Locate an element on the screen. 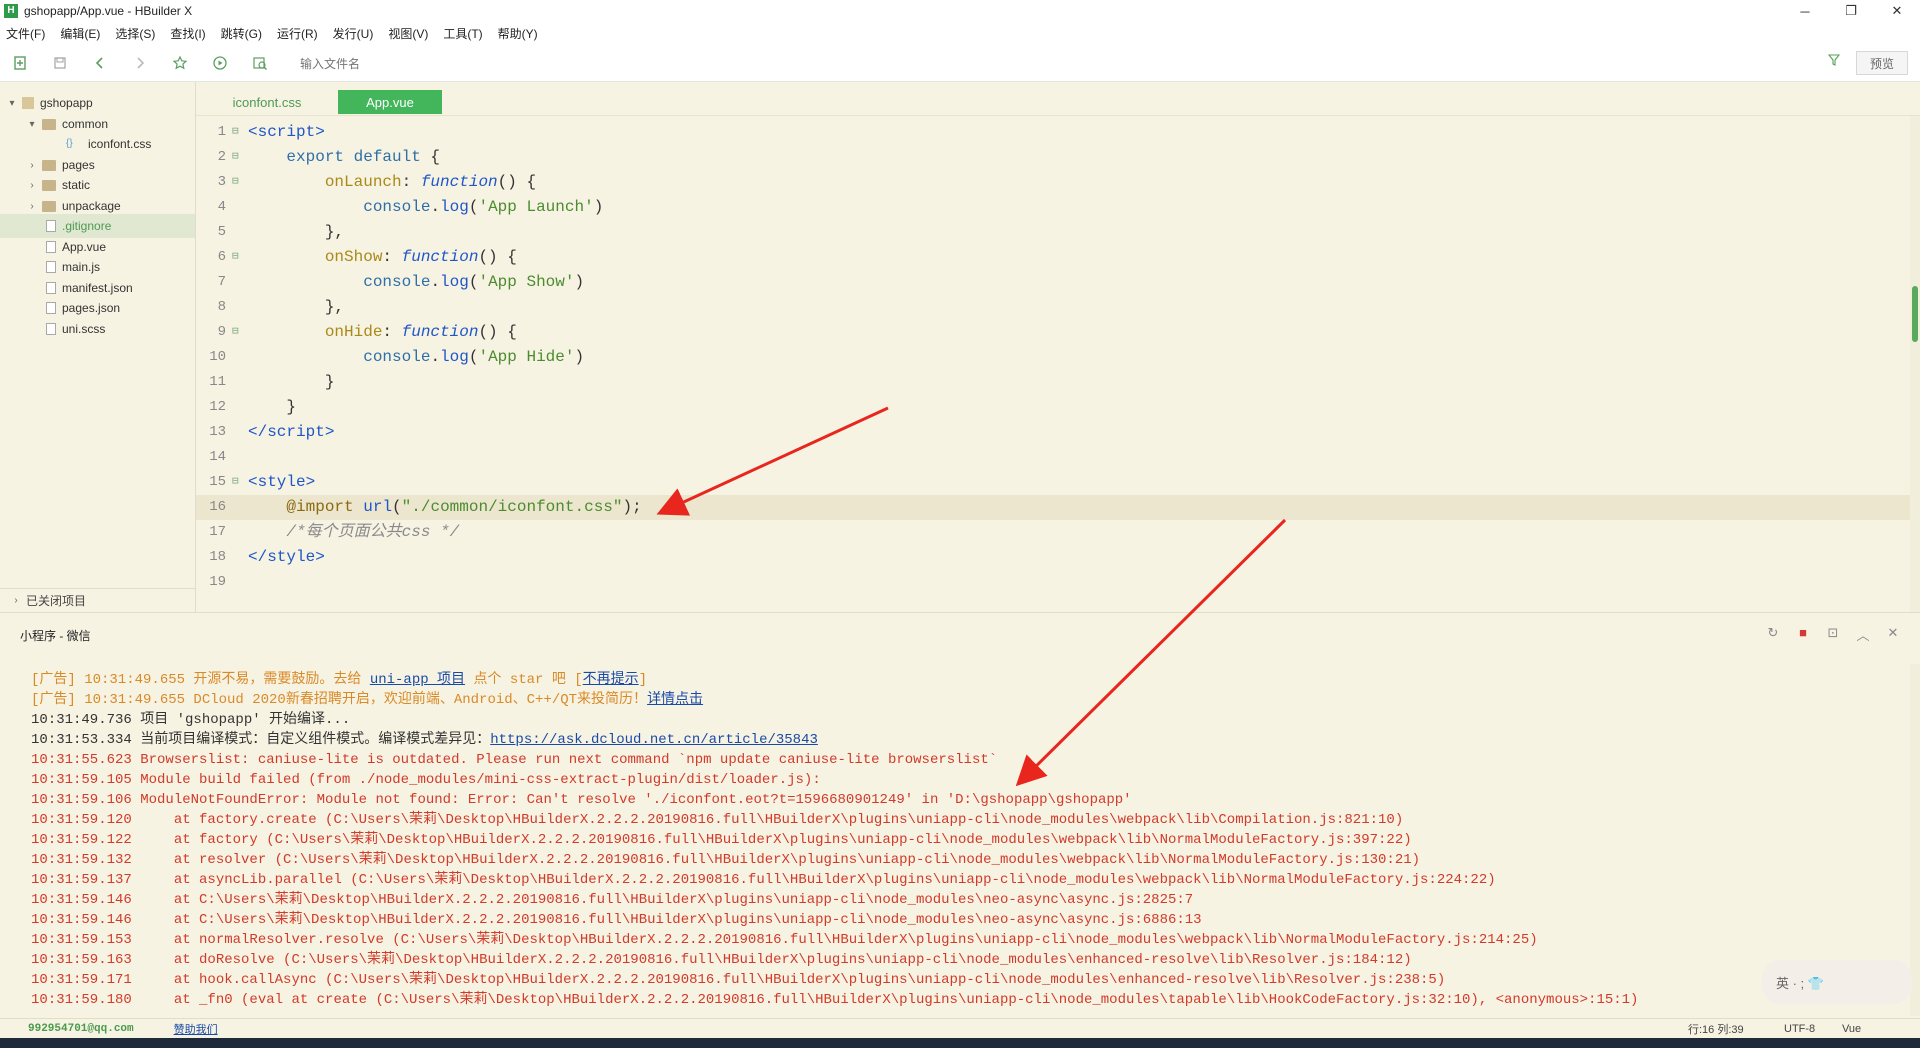 Image resolution: width=1920 pixels, height=1048 pixels. menu-tools: 工具(T) is located at coordinates (462, 33).